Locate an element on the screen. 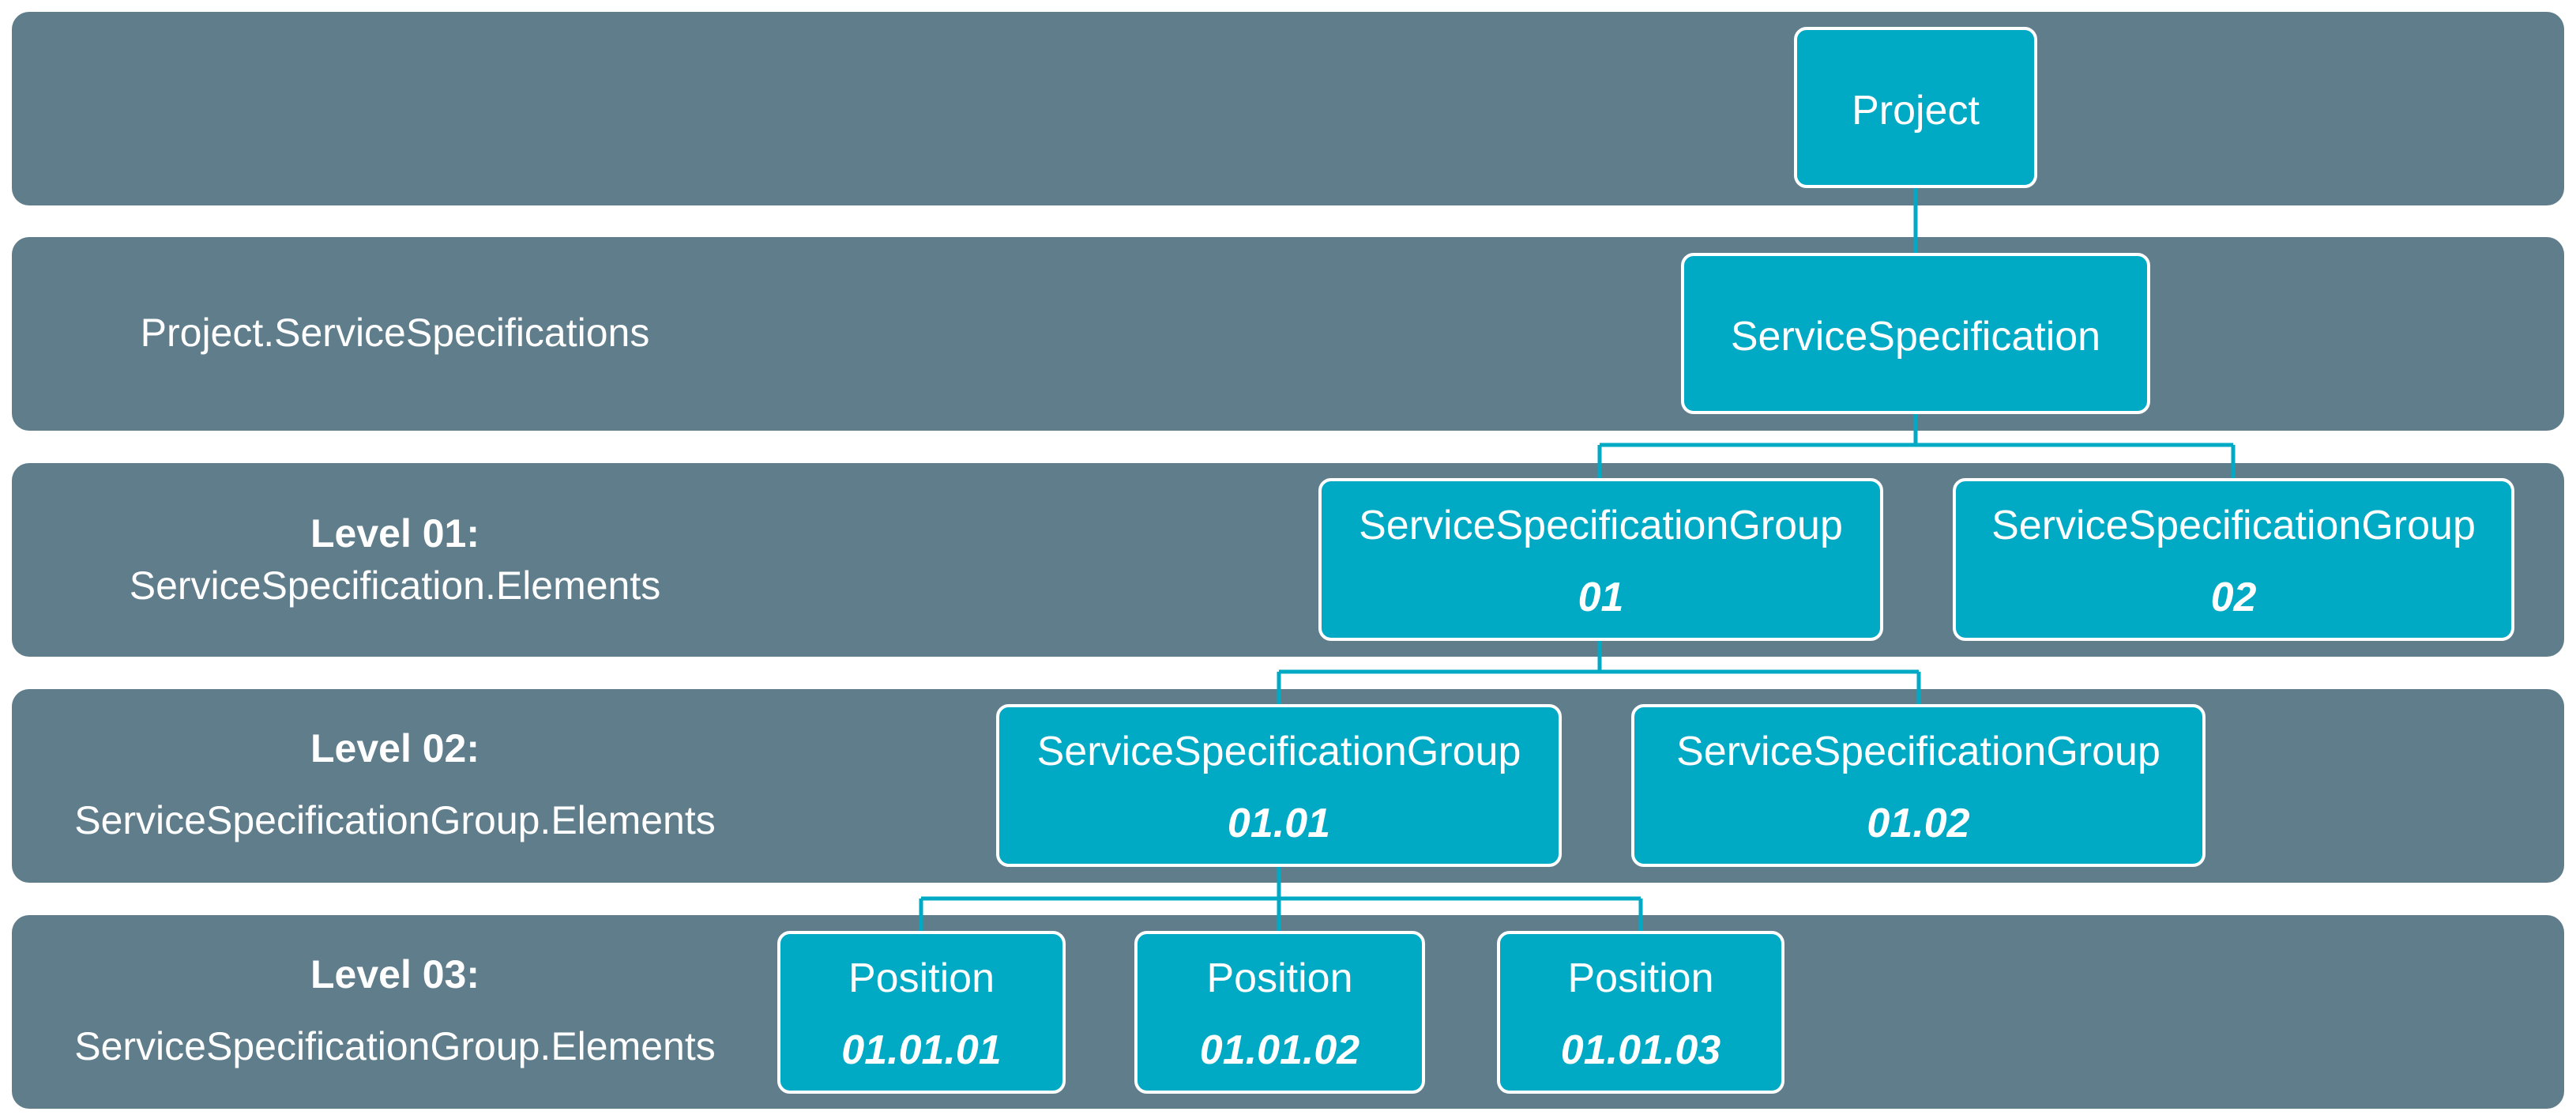 This screenshot has width=2576, height=1119. node-group-01-02-code: 01.02 is located at coordinates (1918, 823).